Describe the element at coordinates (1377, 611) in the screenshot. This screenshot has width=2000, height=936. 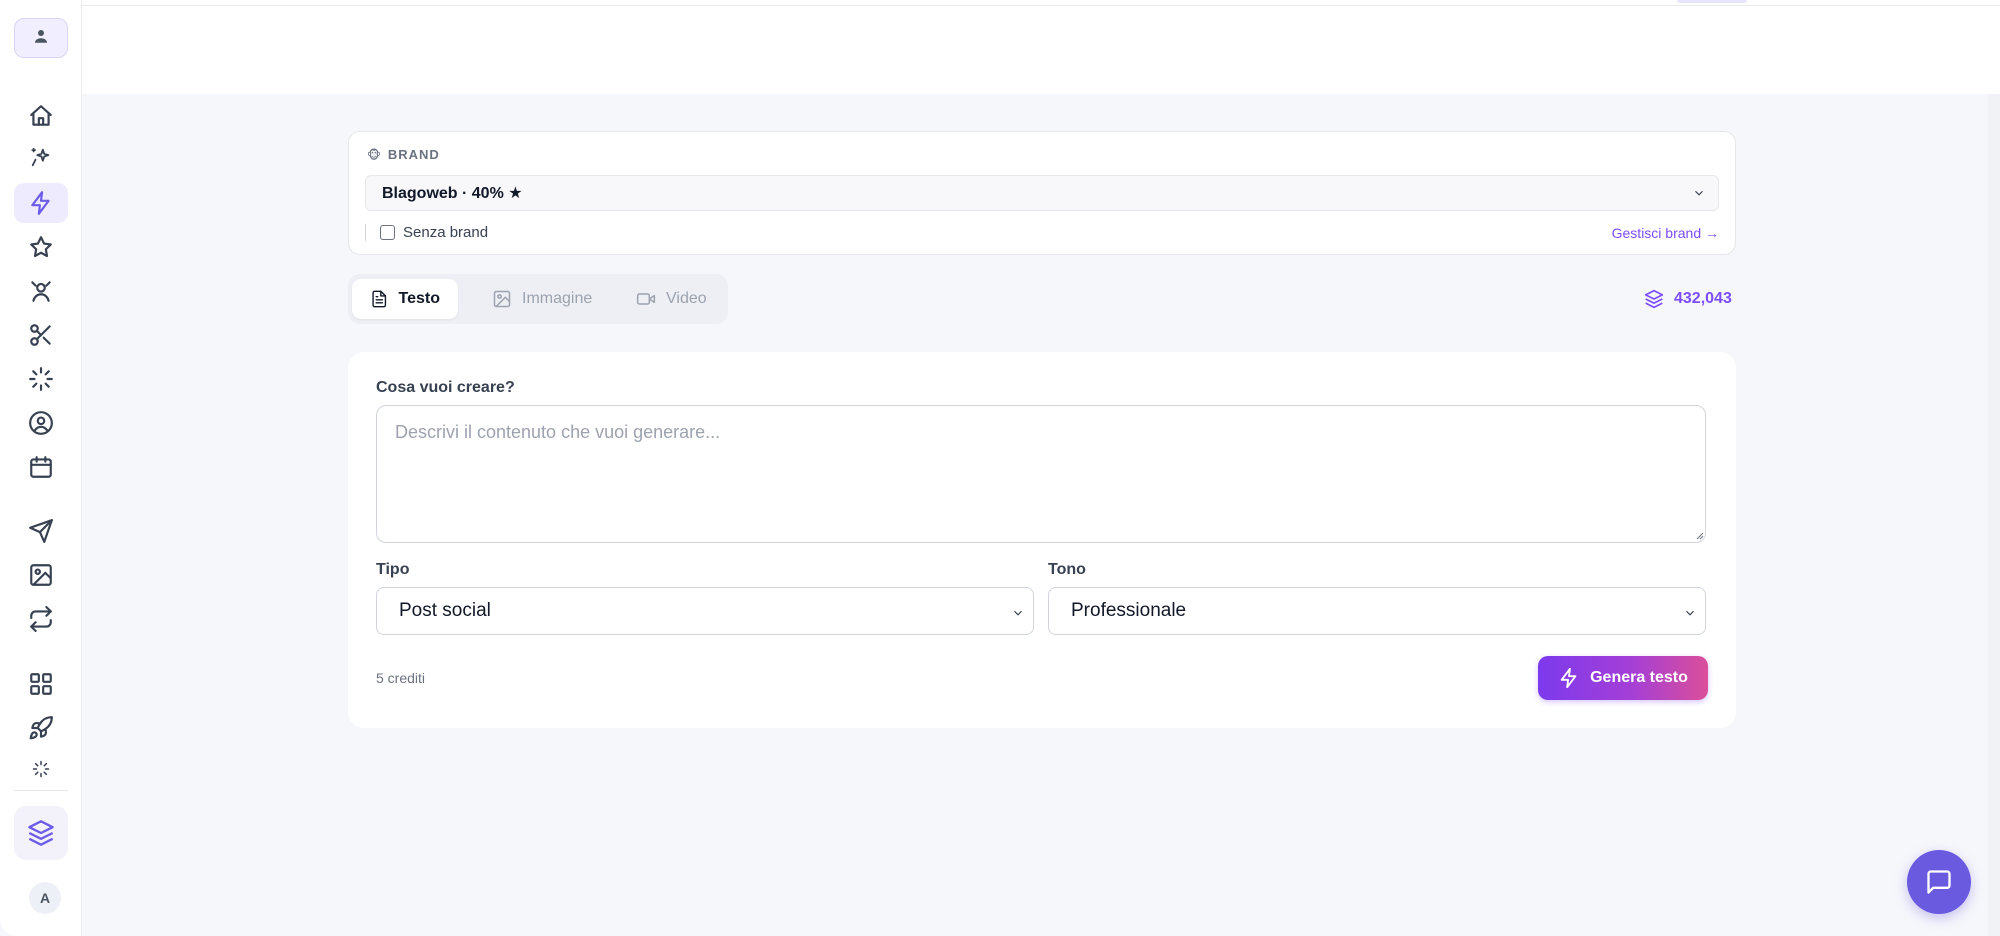
I see `tone-select: Professionale` at that location.